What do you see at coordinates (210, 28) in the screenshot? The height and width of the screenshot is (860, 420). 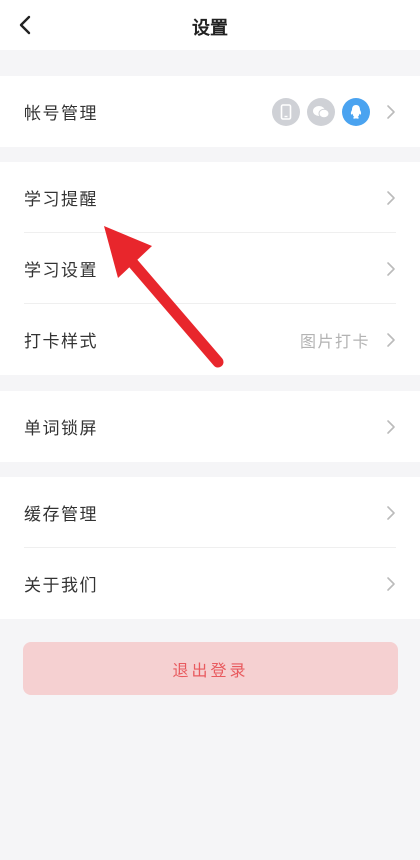 I see `page-title: 设置` at bounding box center [210, 28].